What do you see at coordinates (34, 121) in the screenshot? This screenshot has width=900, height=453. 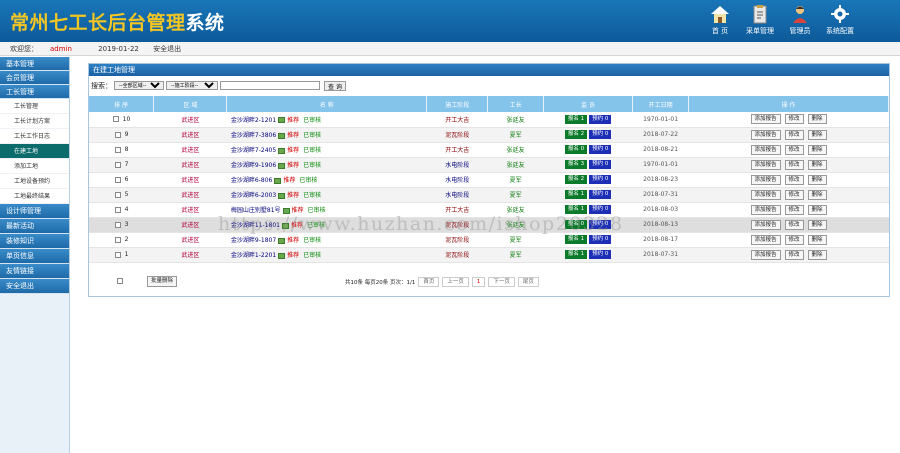 I see `sidebar-item-foreman-plan: 工长计划方案` at bounding box center [34, 121].